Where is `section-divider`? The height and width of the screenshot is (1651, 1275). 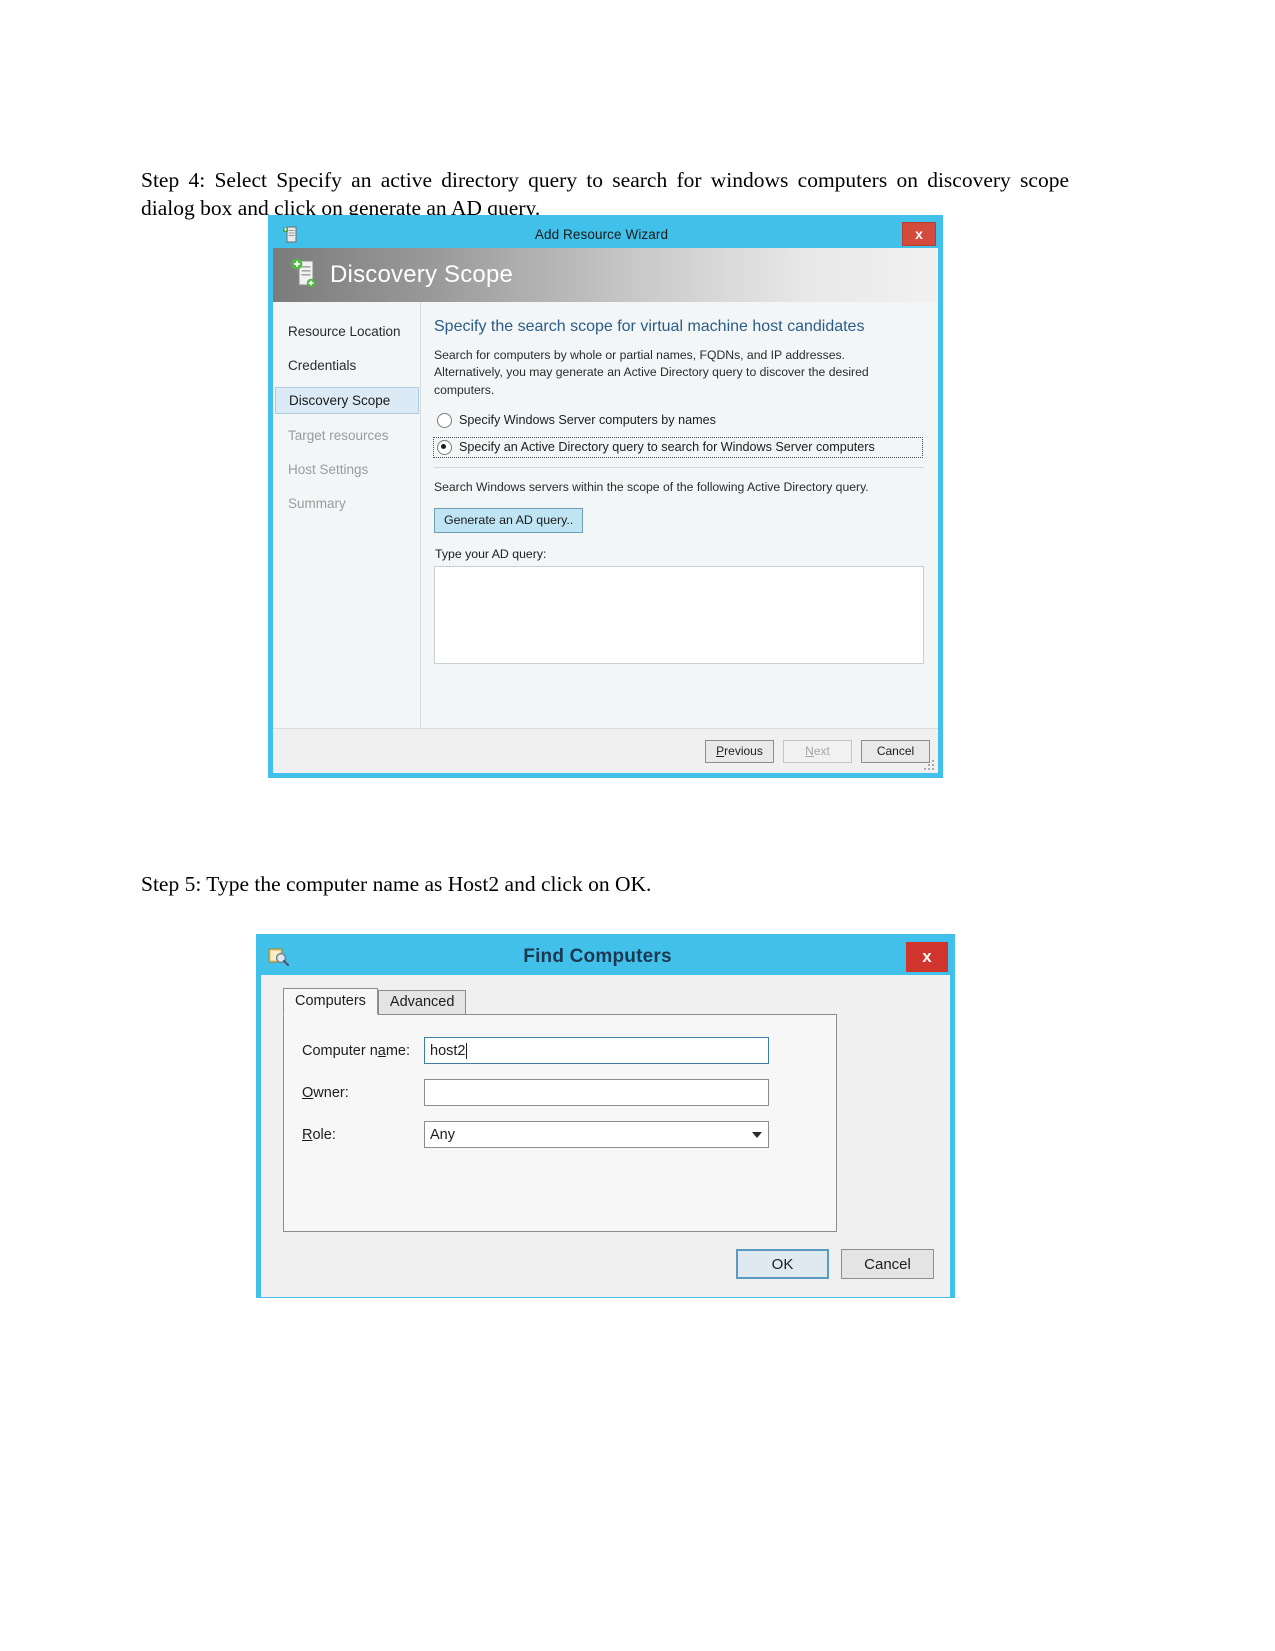
section-divider is located at coordinates (679, 467).